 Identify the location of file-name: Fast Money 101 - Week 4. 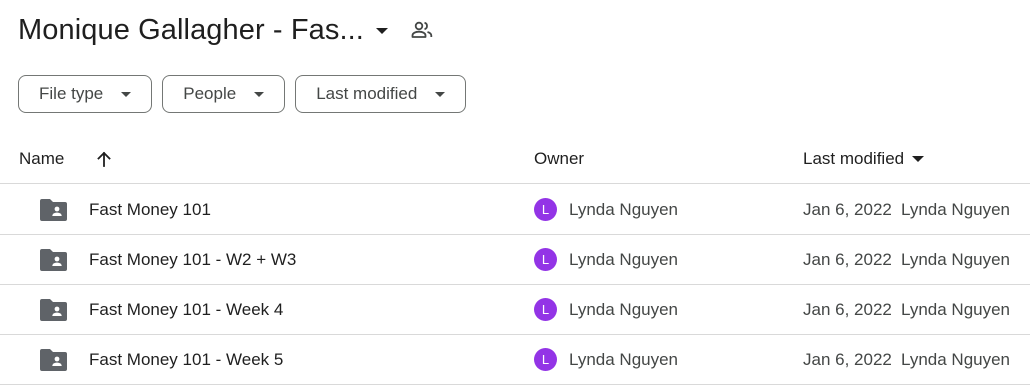
(186, 309).